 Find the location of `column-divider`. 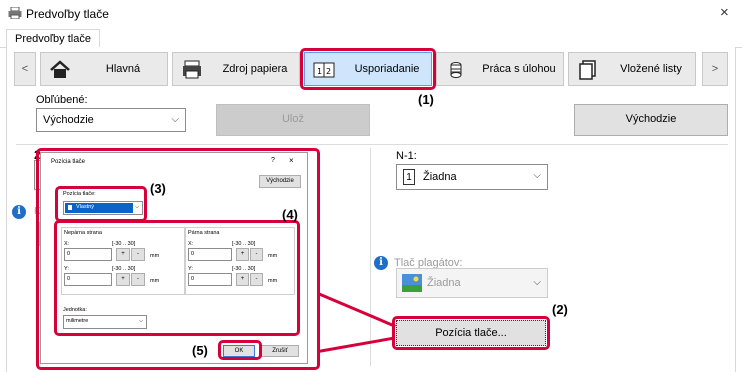

column-divider is located at coordinates (370, 257).